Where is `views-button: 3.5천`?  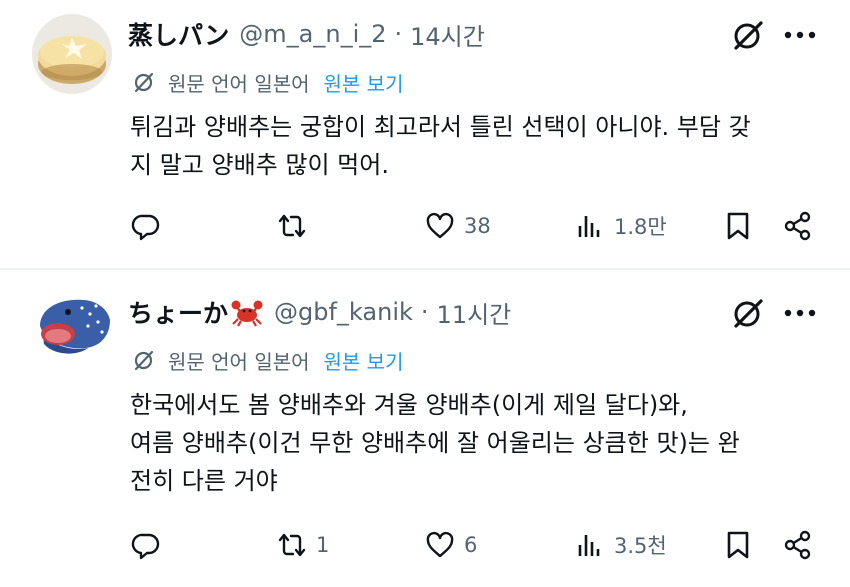
views-button: 3.5천 is located at coordinates (620, 545).